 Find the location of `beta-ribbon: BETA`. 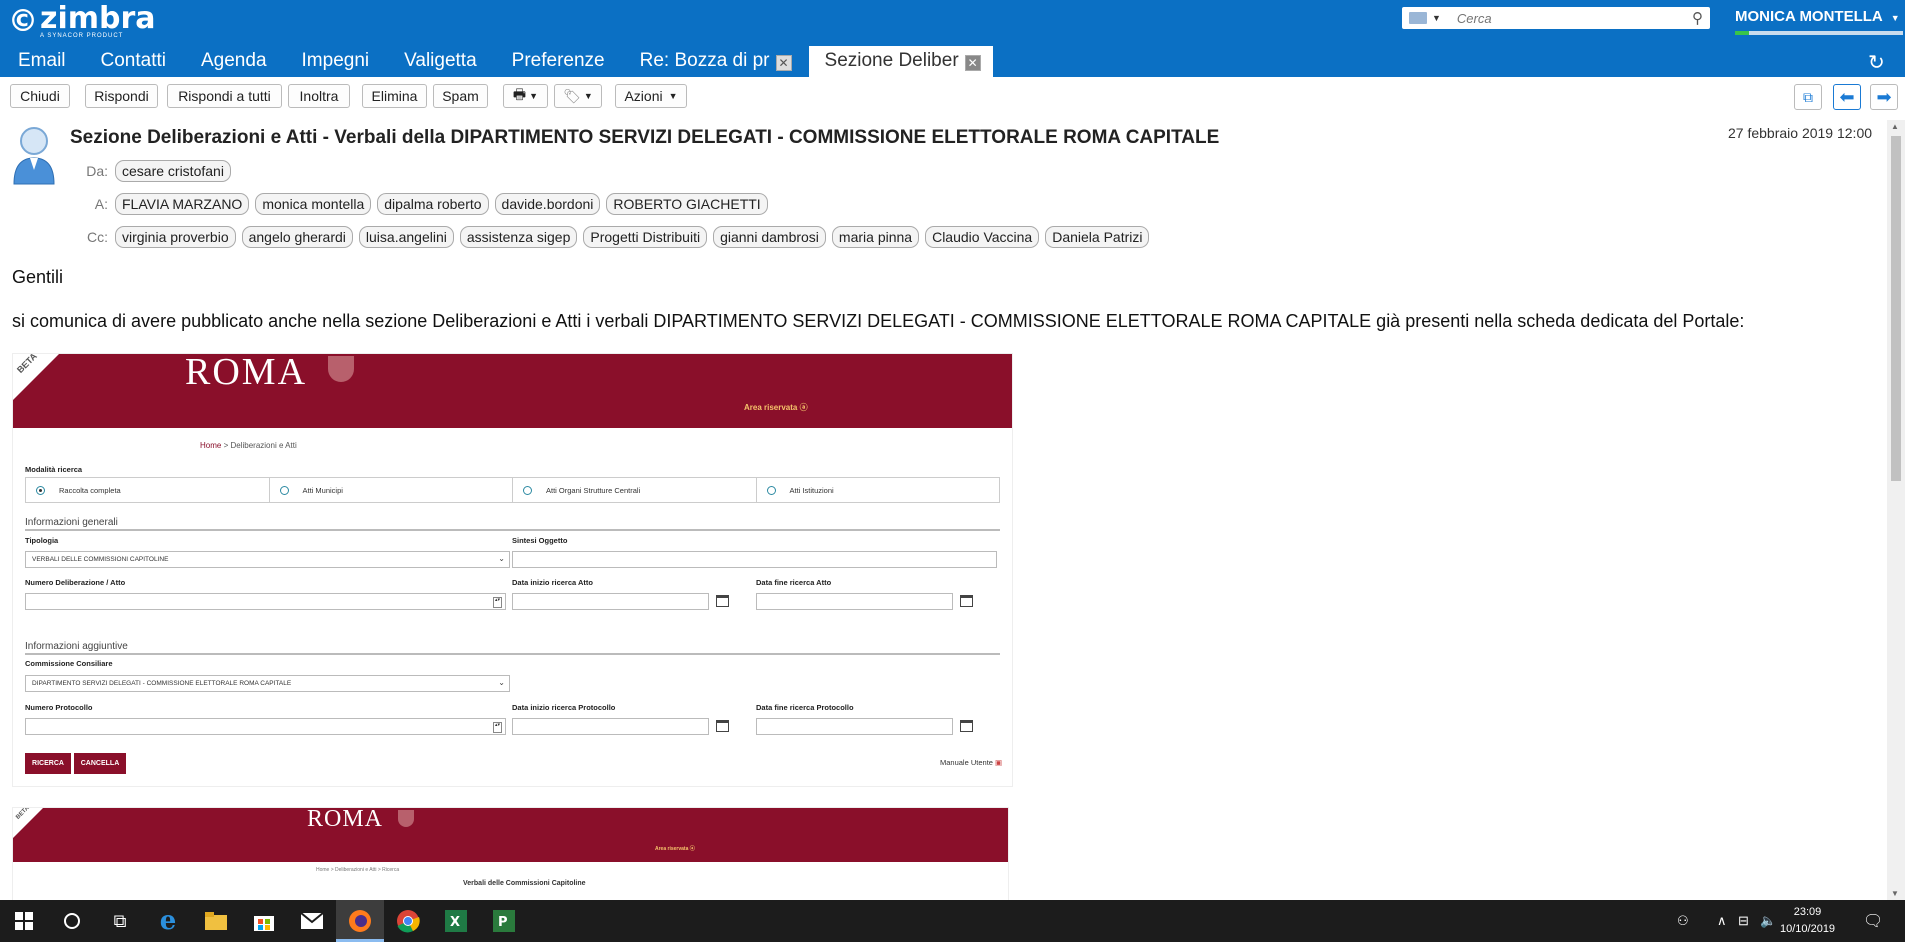

beta-ribbon: BETA is located at coordinates (28, 823).